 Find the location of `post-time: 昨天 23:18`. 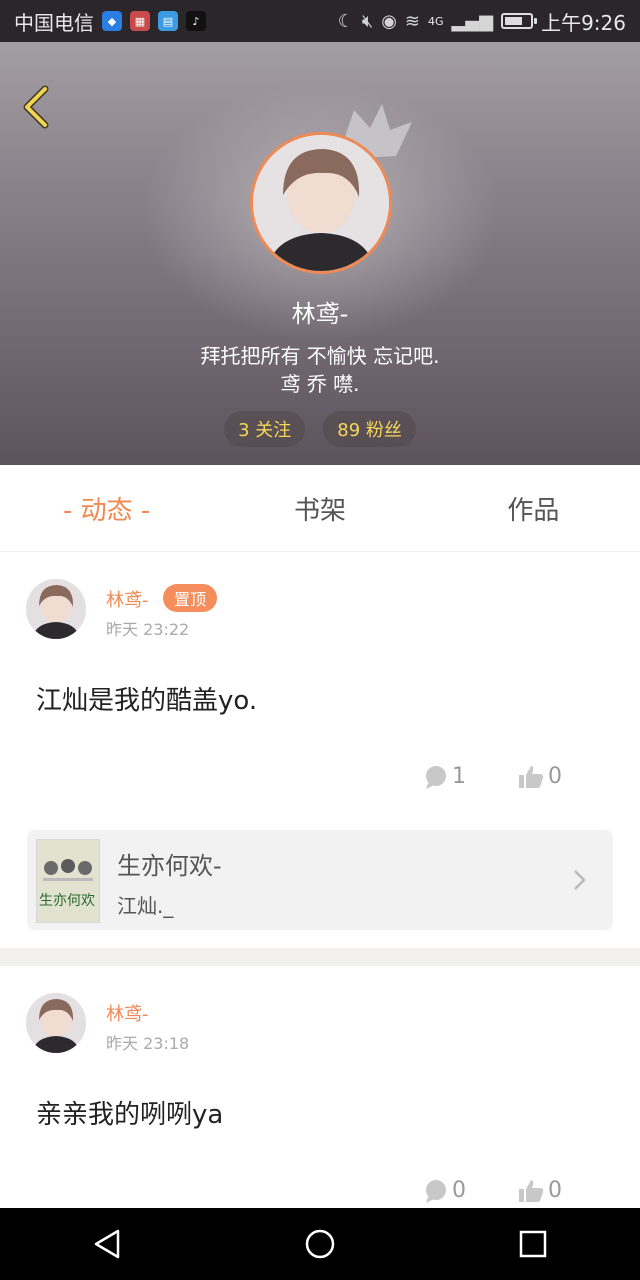

post-time: 昨天 23:18 is located at coordinates (148, 1043).